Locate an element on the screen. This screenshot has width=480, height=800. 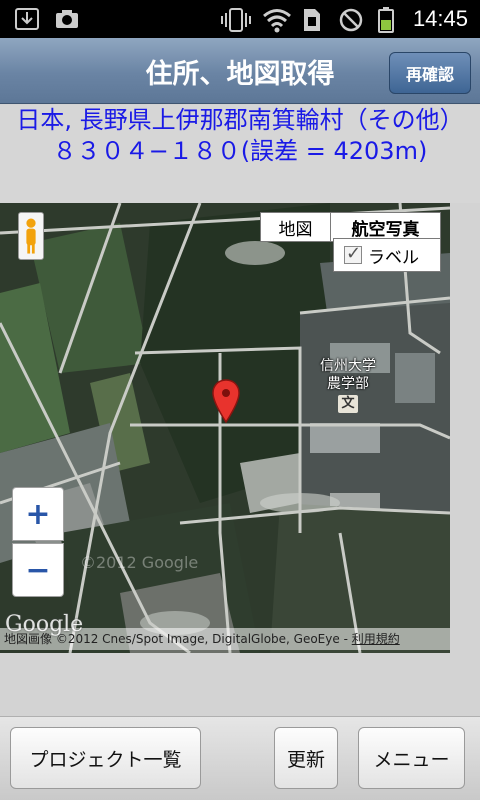
terms-link: 利用規約 is located at coordinates (376, 639).